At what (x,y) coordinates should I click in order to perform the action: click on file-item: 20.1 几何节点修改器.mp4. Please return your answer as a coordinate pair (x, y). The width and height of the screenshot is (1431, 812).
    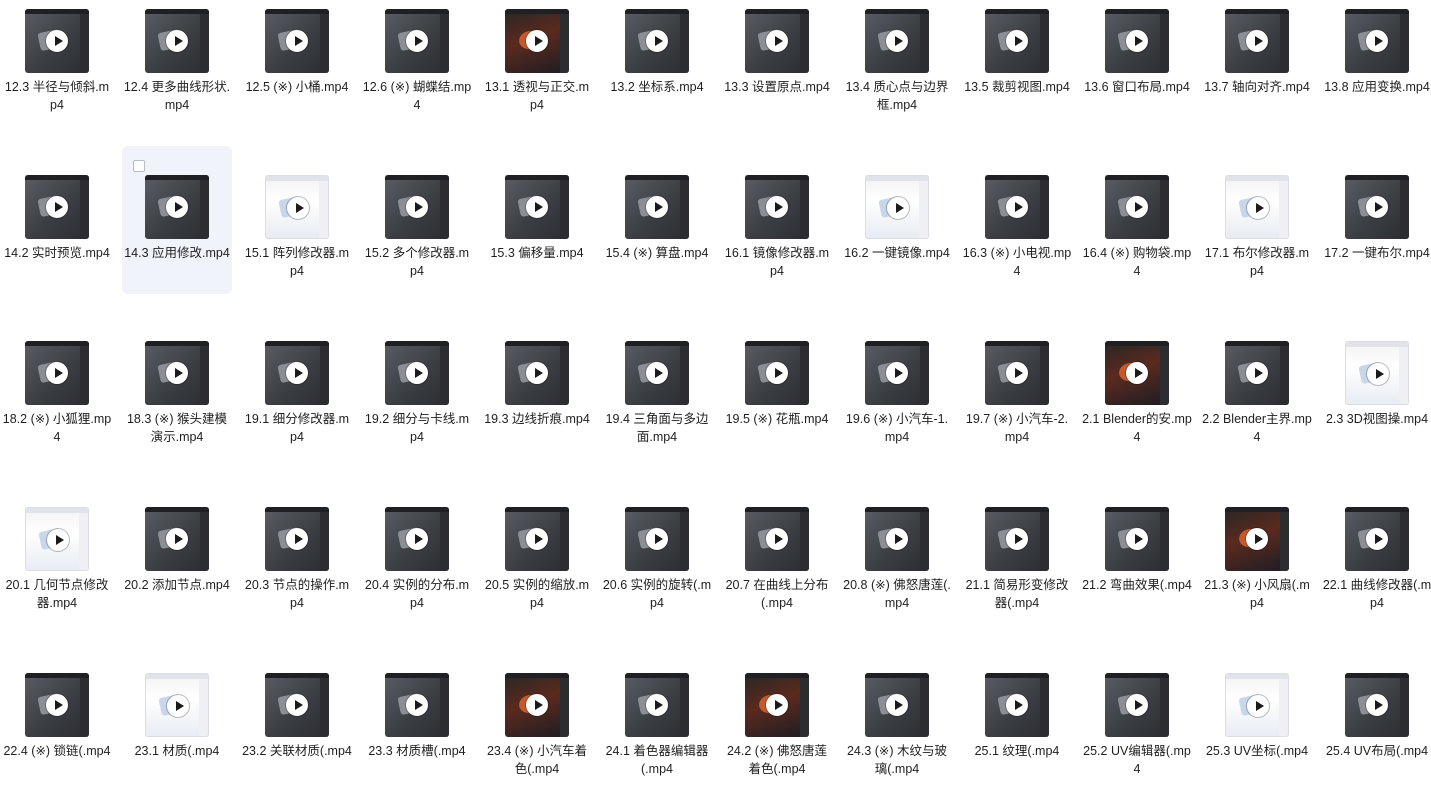
    Looking at the image, I should click on (57, 572).